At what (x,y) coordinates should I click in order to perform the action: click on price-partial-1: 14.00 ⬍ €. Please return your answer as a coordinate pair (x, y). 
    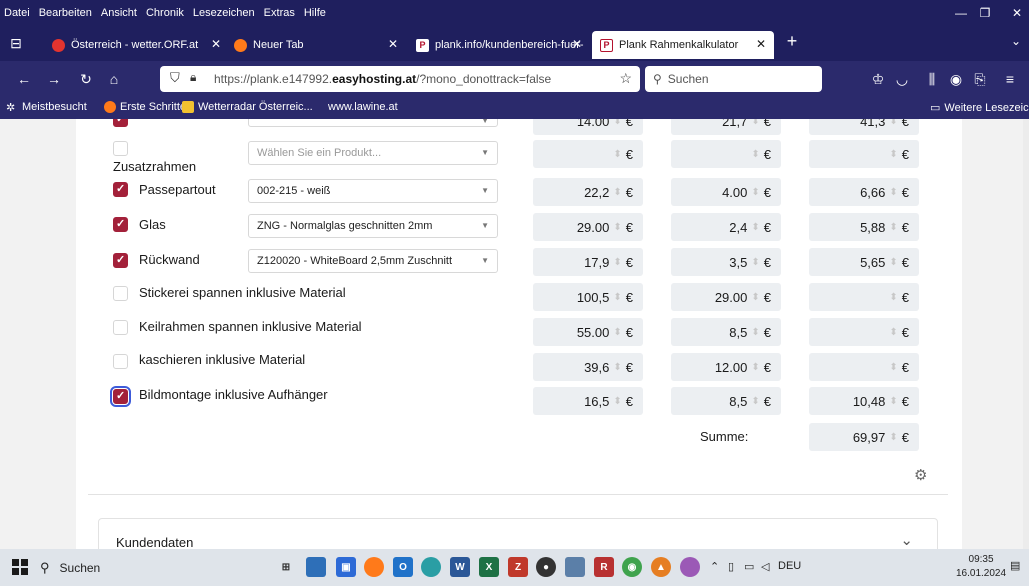
    Looking at the image, I should click on (588, 127).